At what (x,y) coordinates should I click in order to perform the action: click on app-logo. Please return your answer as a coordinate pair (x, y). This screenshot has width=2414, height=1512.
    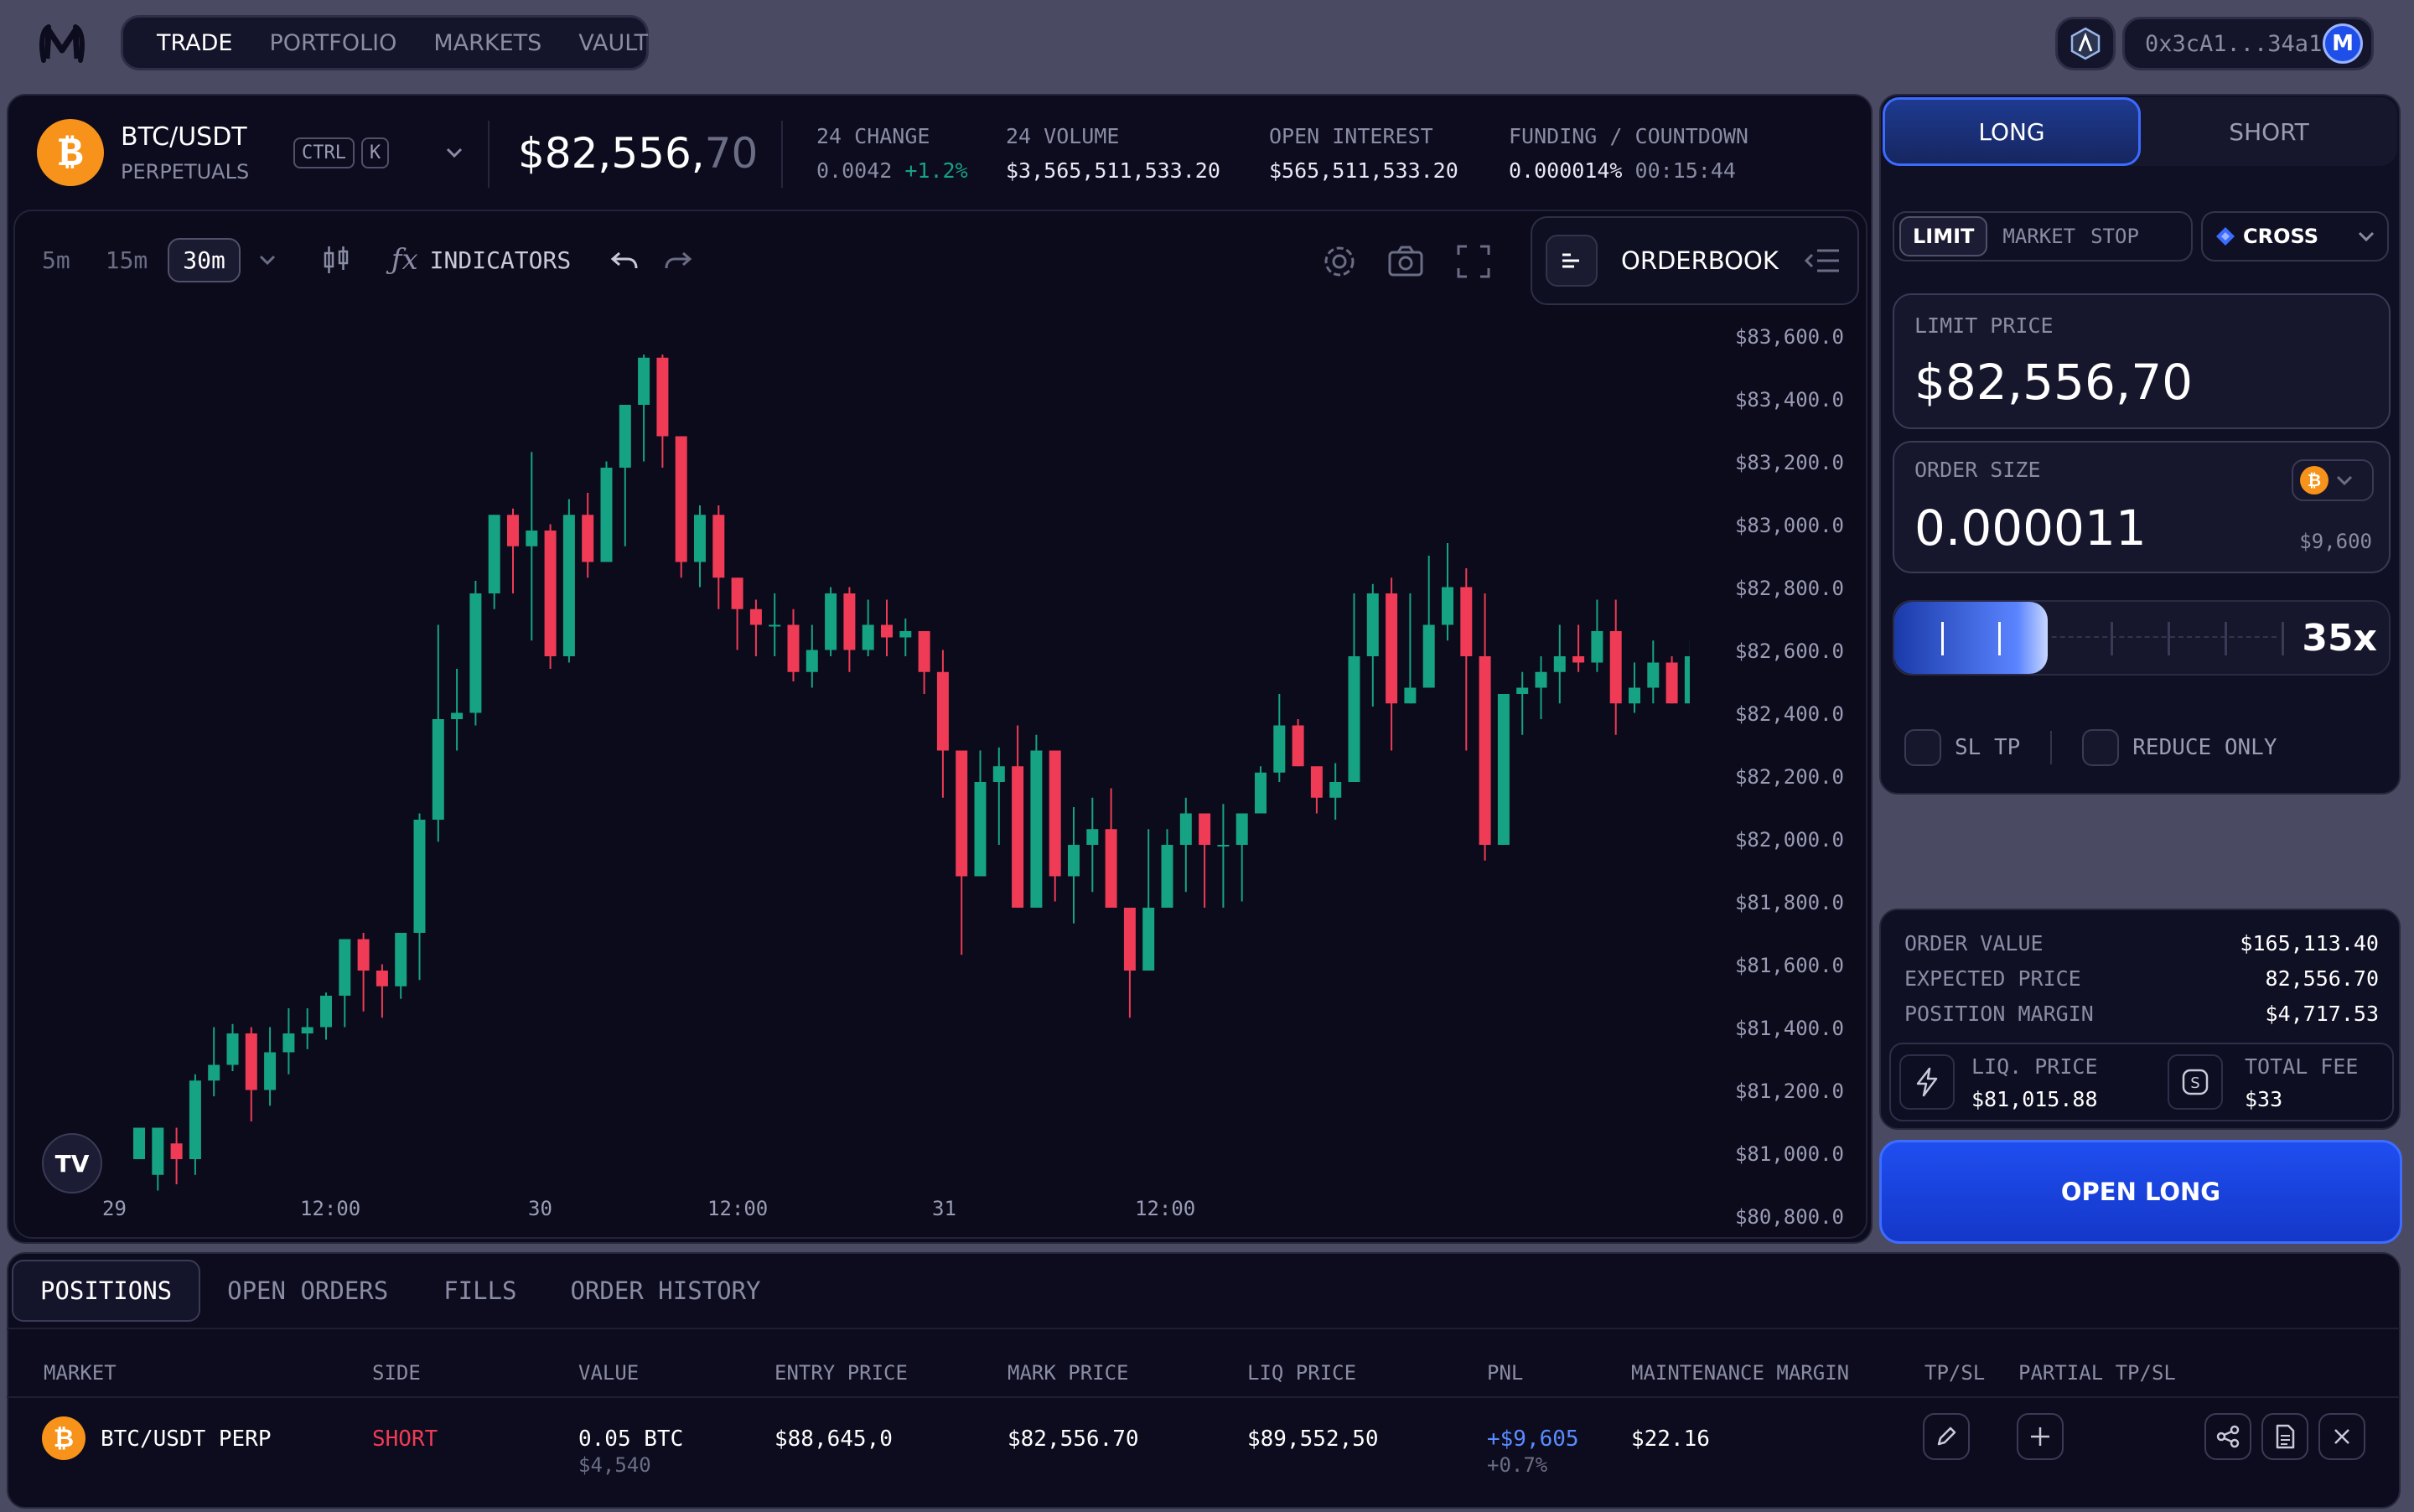
    Looking at the image, I should click on (62, 43).